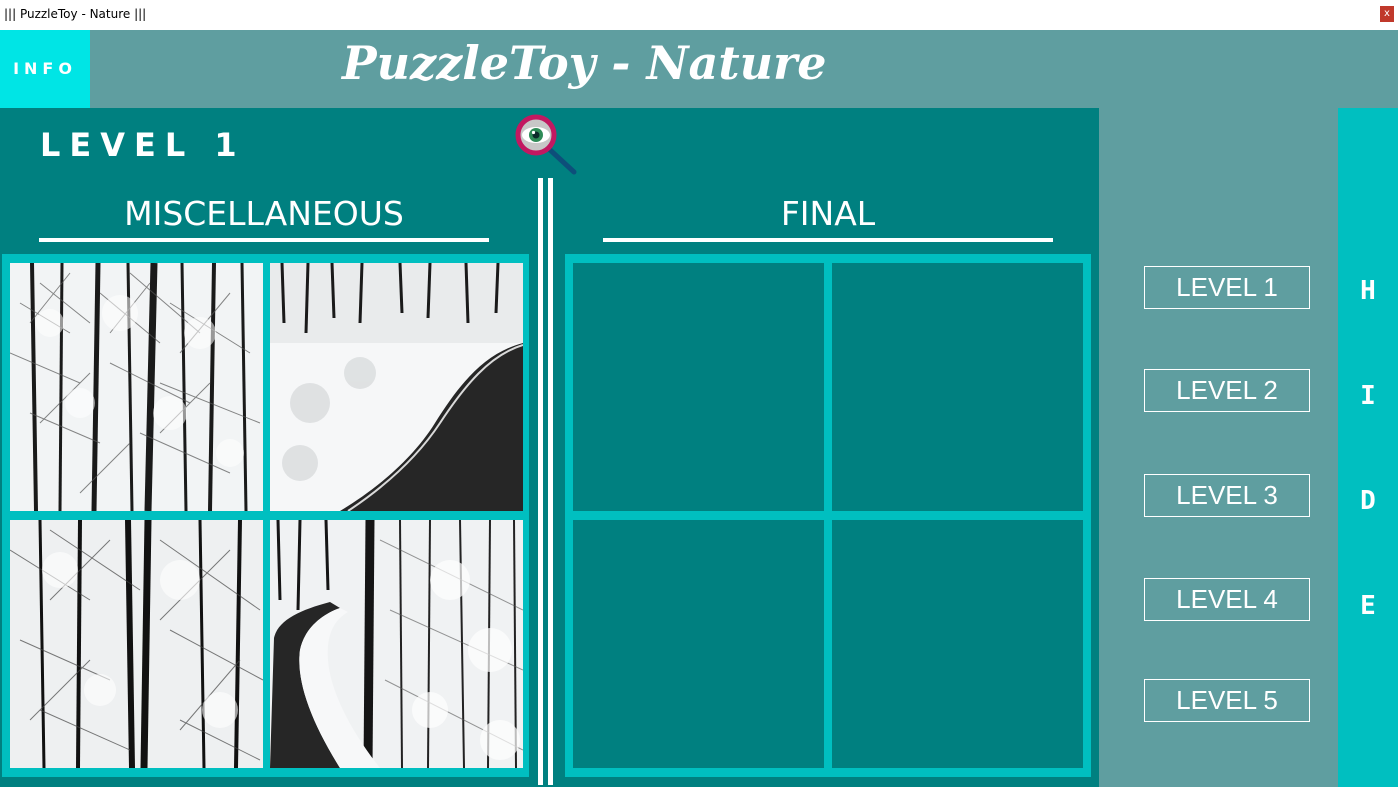 The height and width of the screenshot is (787, 1398). What do you see at coordinates (1227, 700) in the screenshot?
I see `level-5-button: LEVEL 5` at bounding box center [1227, 700].